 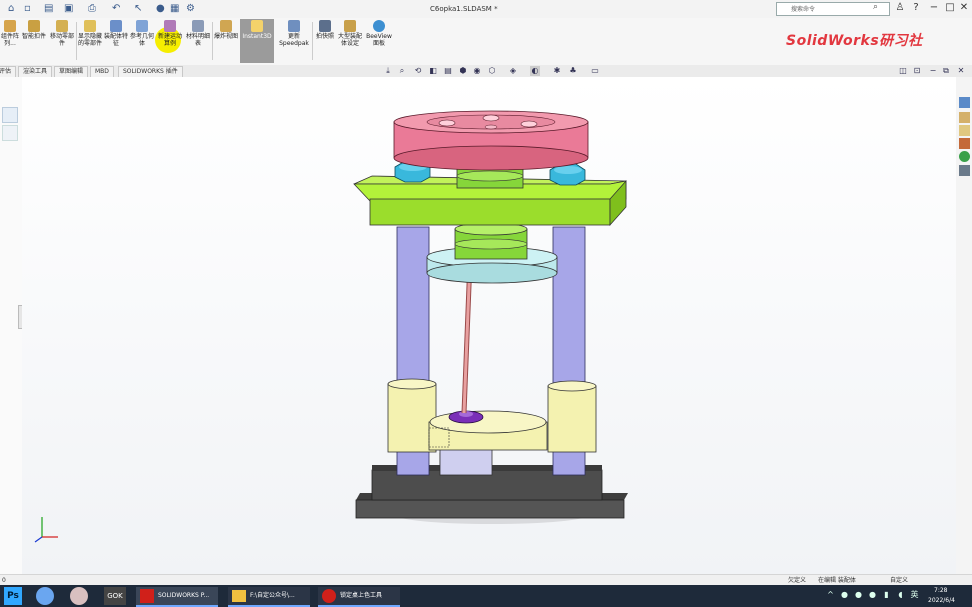 I want to click on display-style-icon: ◉, so click(x=477, y=71).